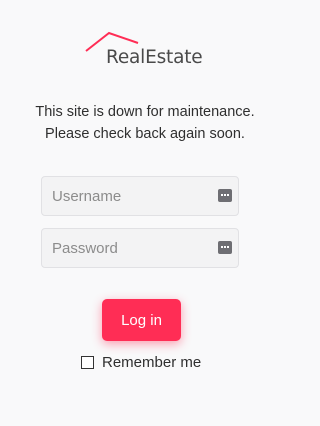 The height and width of the screenshot is (426, 320). I want to click on login-button: Log in, so click(141, 320).